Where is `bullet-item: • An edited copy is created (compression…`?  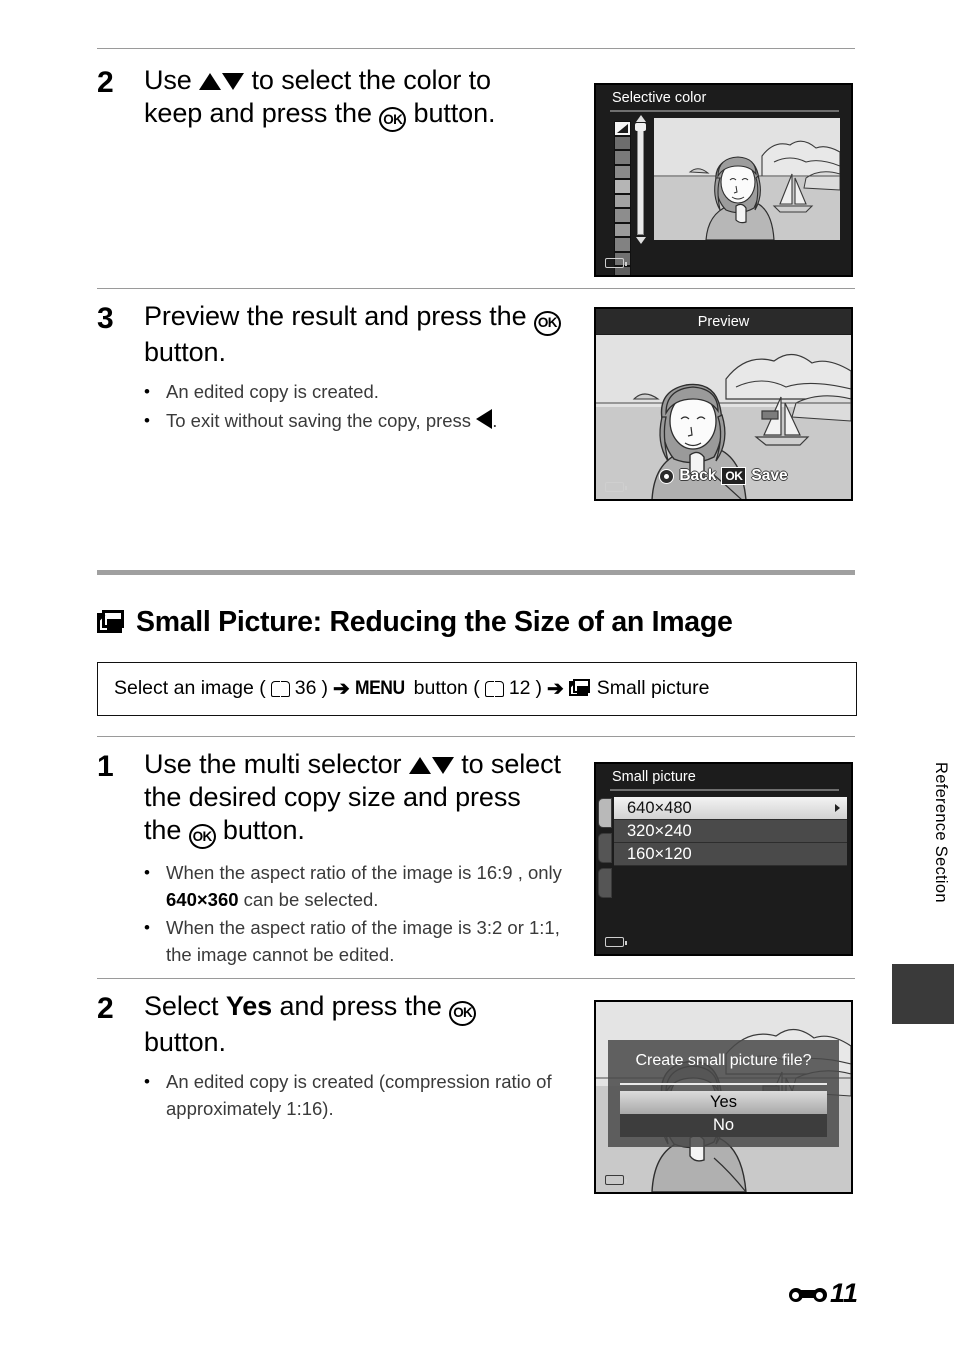
bullet-item: • An edited copy is created (compression… is located at coordinates (354, 1095).